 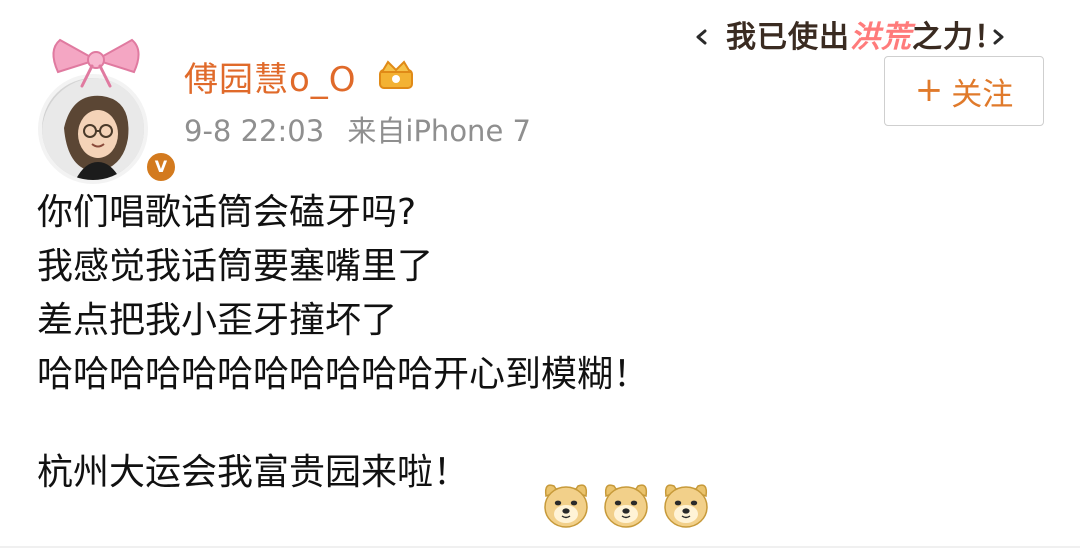 I want to click on post-line: 你们唱歌话筒会磕牙吗?, so click(x=227, y=212).